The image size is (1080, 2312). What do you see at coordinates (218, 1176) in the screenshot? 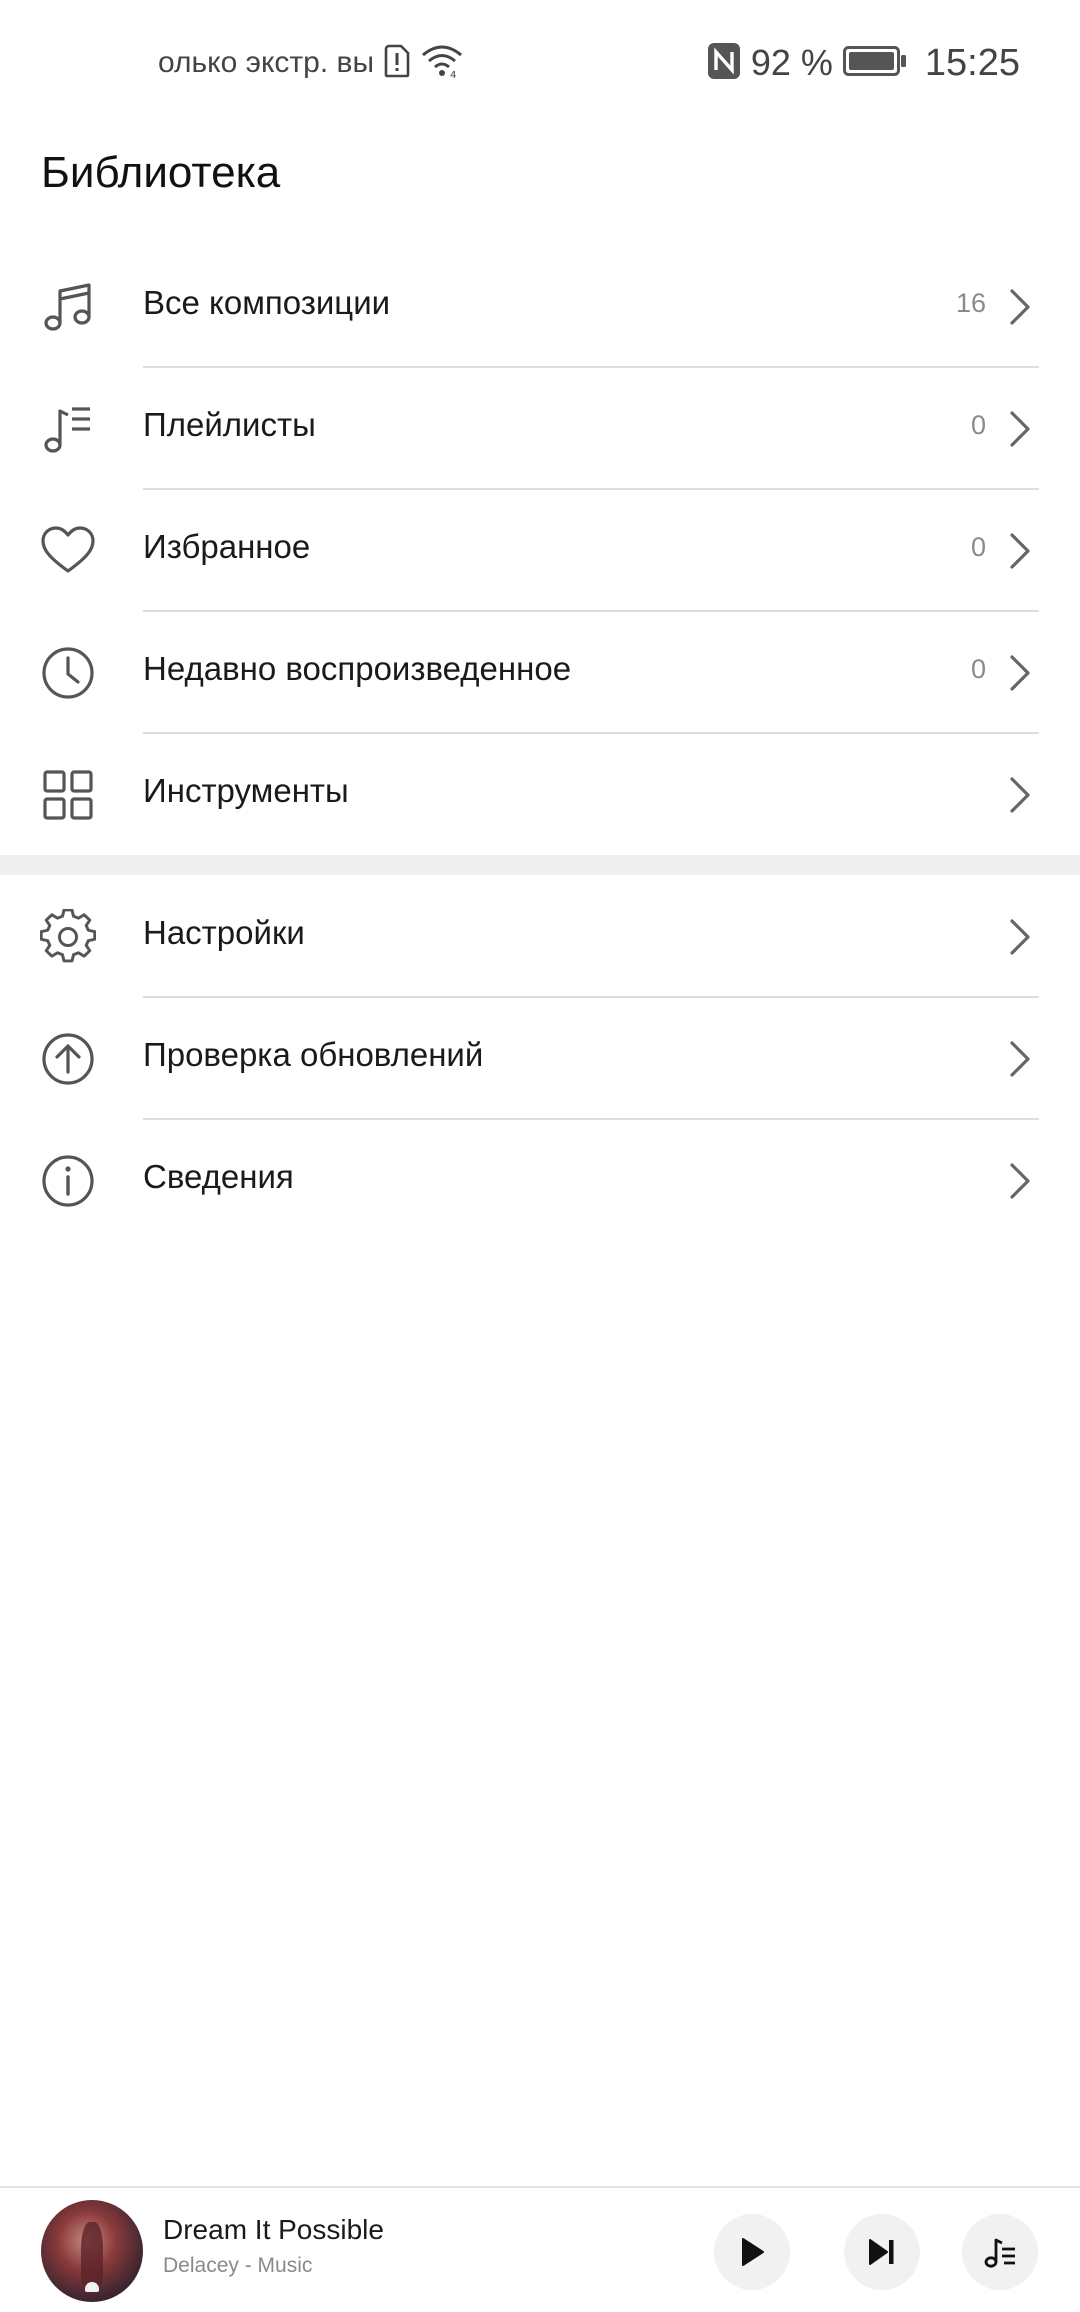
I see `row-label: Сведения` at bounding box center [218, 1176].